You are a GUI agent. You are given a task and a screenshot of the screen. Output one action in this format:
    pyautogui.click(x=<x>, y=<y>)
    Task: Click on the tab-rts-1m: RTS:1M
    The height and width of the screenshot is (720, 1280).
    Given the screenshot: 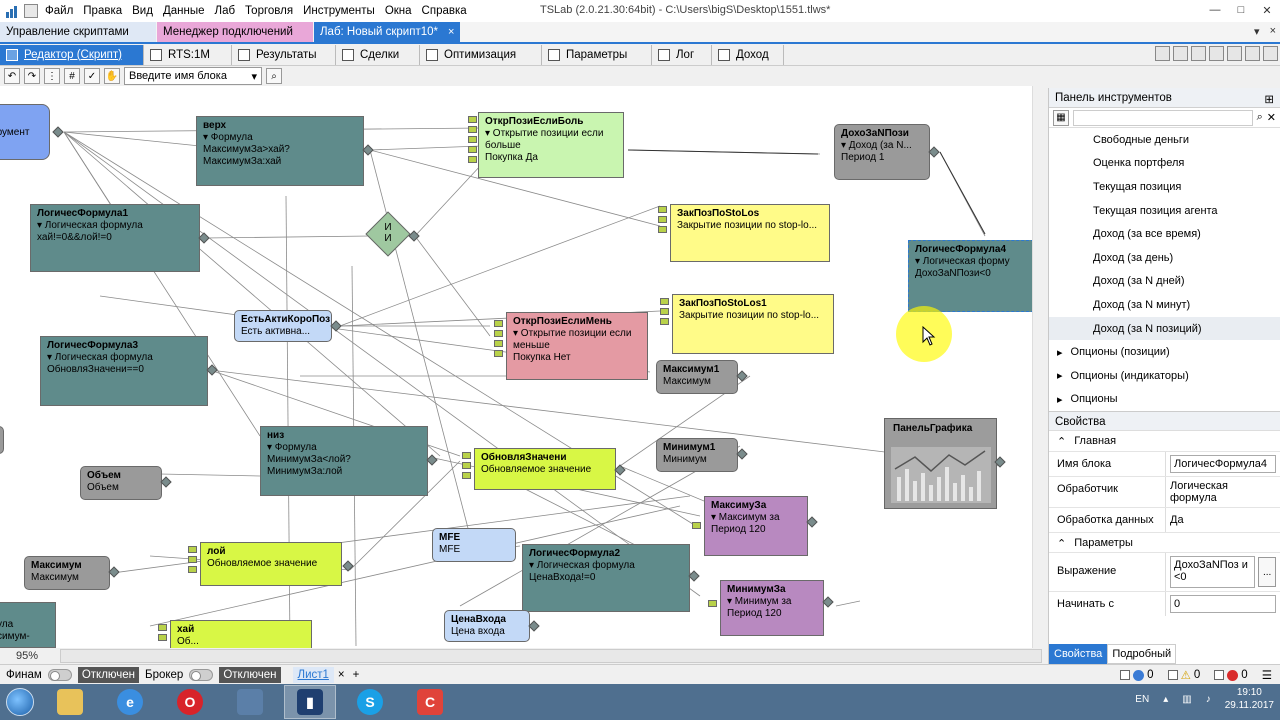 What is the action you would take?
    pyautogui.click(x=188, y=54)
    